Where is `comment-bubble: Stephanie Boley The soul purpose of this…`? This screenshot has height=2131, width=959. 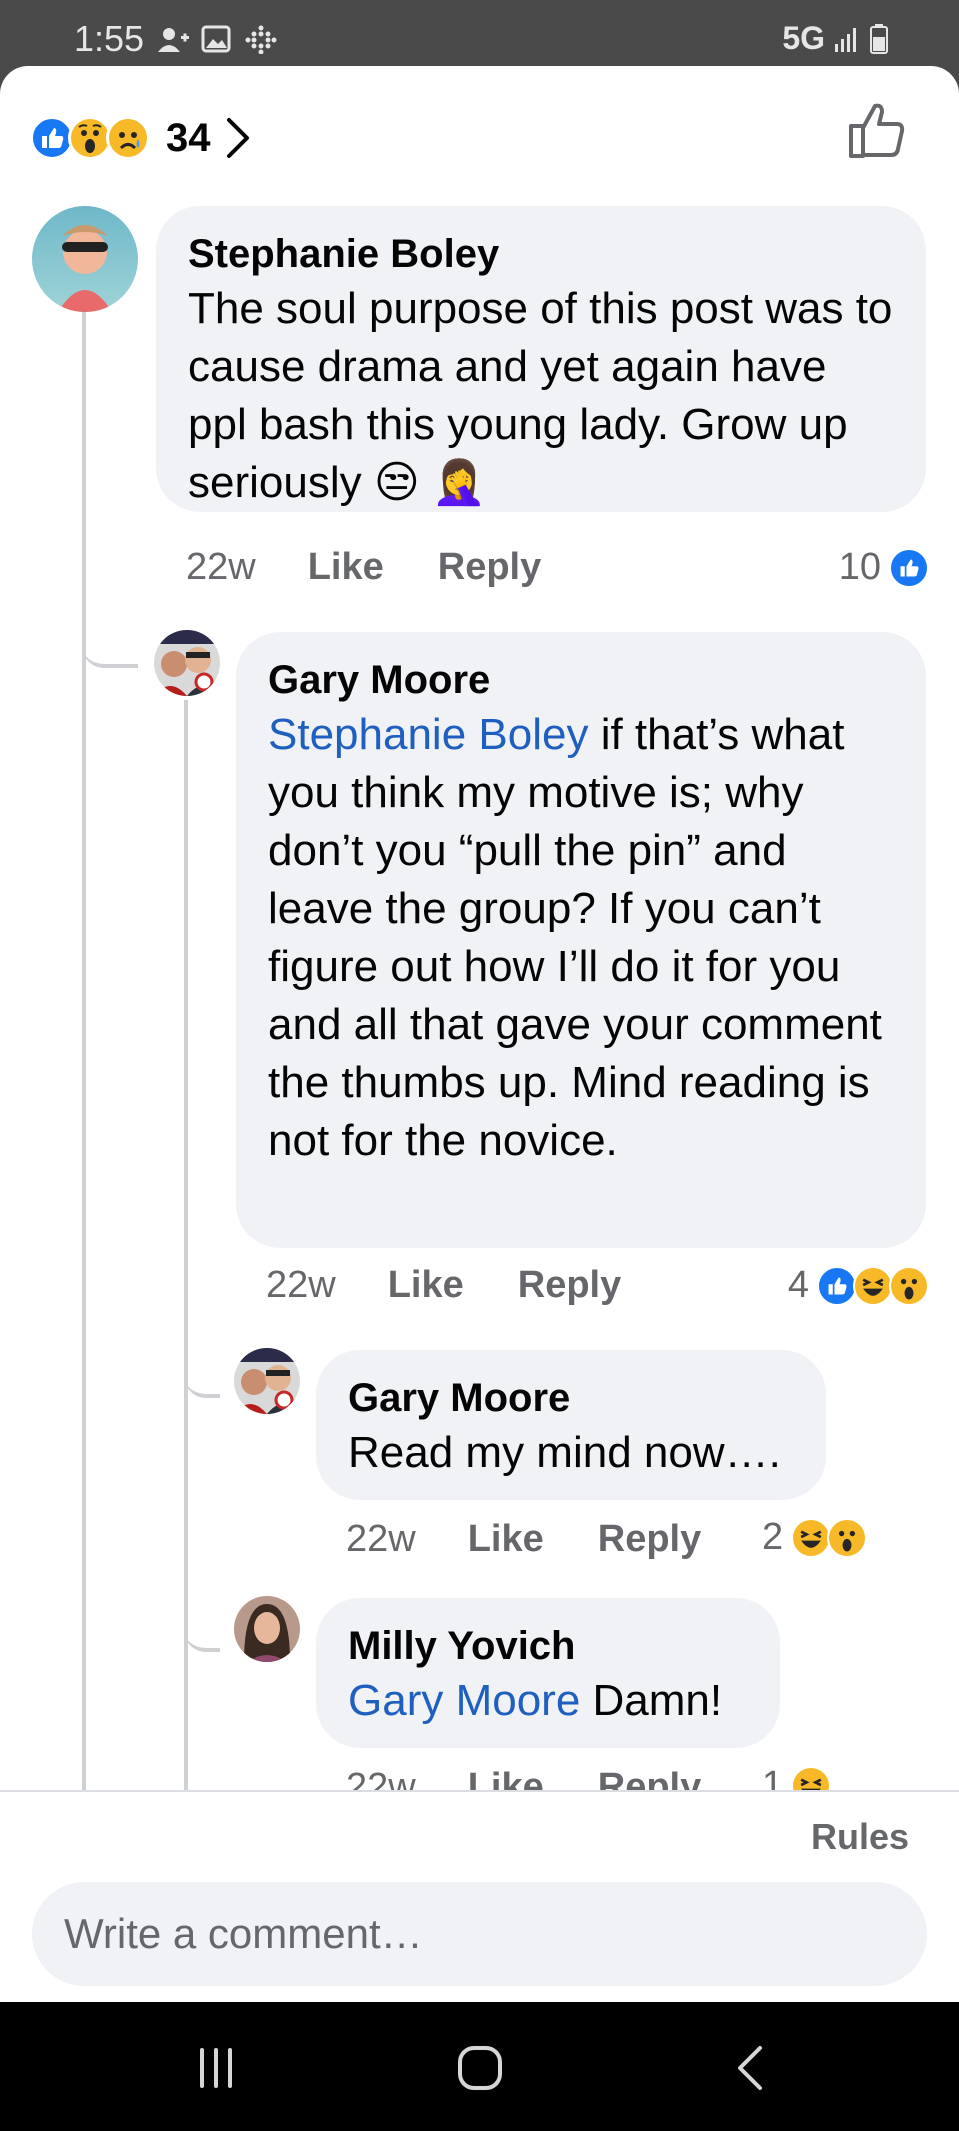
comment-bubble: Stephanie Boley The soul purpose of this… is located at coordinates (541, 359).